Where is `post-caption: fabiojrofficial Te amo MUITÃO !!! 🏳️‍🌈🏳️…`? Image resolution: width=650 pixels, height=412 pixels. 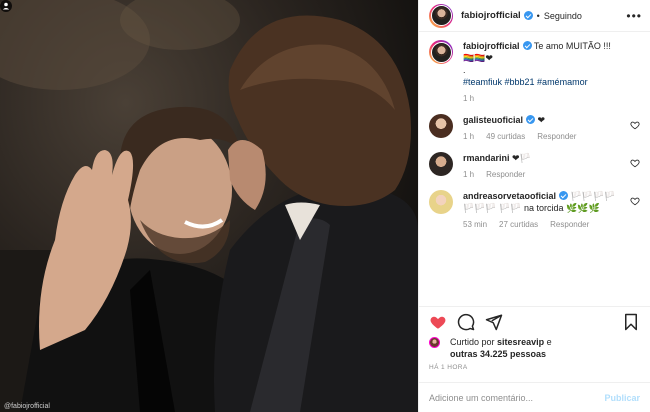 post-caption: fabiojrofficial Te amo MUITÃO !!! 🏳️‍🌈🏳️… is located at coordinates (534, 71).